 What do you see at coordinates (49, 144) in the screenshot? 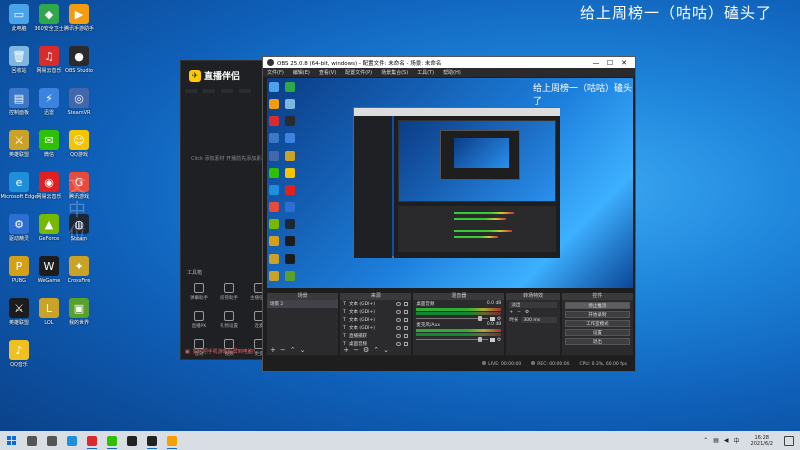
I see `desktop-icon: ✉ 微信` at bounding box center [49, 144].